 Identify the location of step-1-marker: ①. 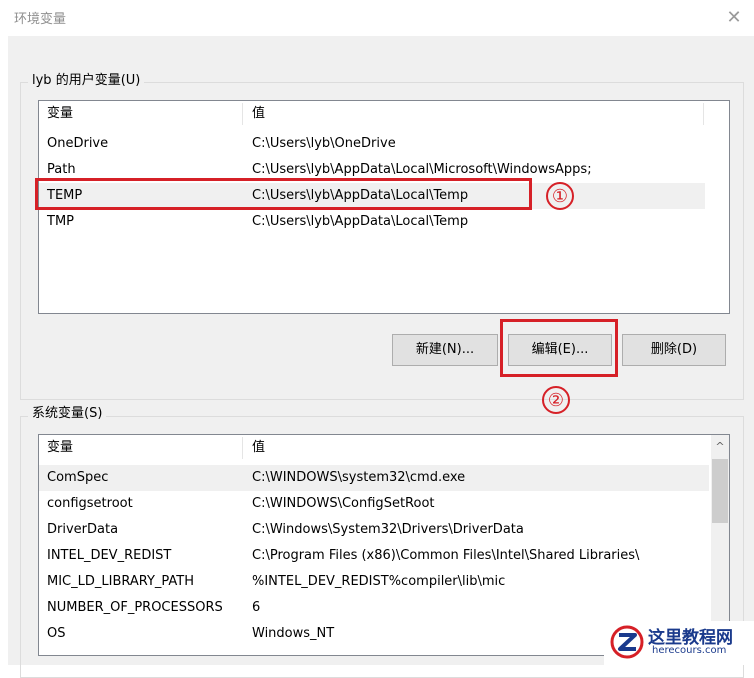
(560, 196).